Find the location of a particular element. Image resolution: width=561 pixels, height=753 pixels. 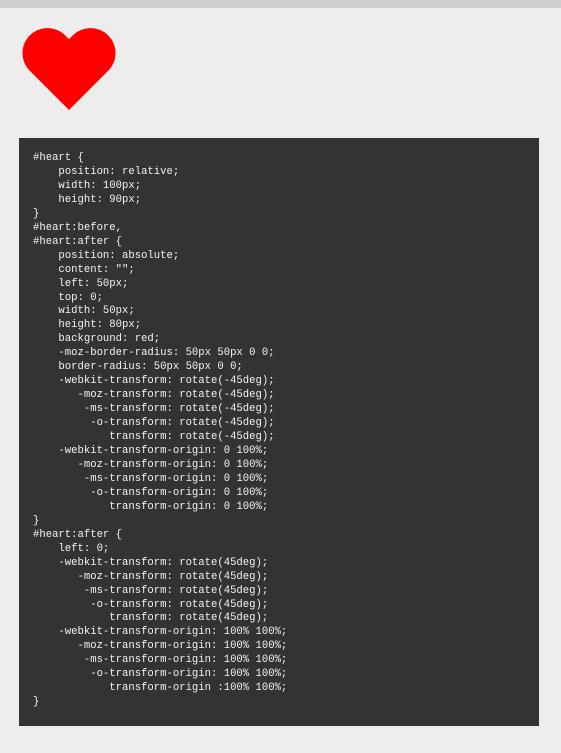

heart-path is located at coordinates (69, 69).